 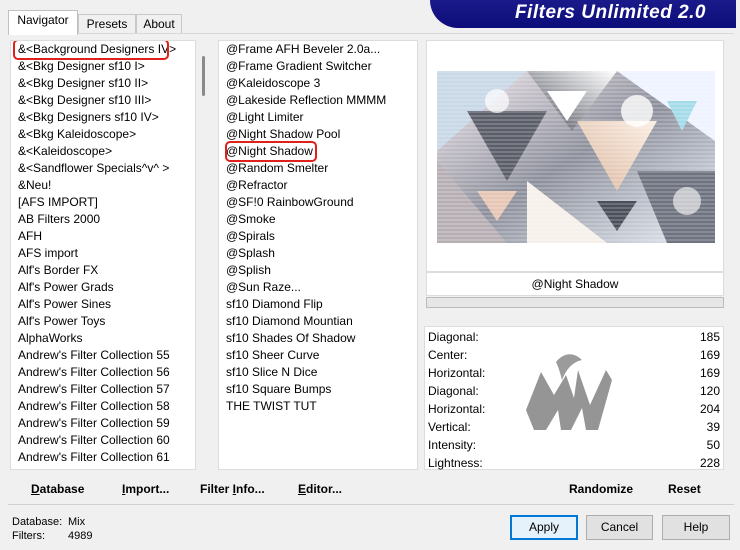 I want to click on category-list-item: AFH, so click(x=30, y=236).